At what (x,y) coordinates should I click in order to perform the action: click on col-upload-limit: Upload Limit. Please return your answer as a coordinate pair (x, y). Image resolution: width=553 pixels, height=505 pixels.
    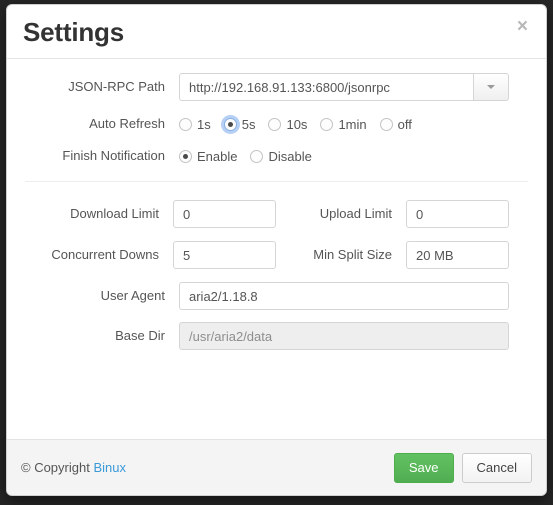
    Looking at the image, I should click on (392, 214).